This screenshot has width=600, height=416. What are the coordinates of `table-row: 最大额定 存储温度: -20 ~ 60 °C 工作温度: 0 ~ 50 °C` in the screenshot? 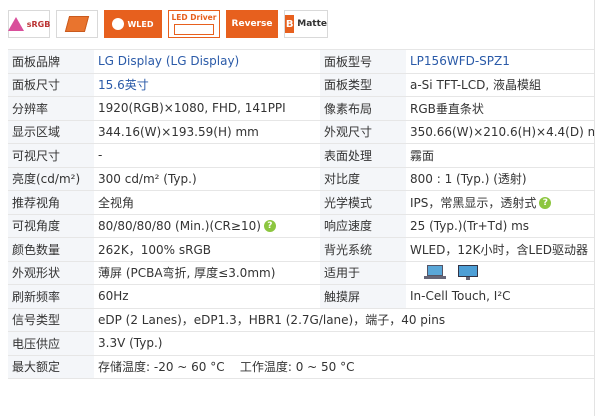 It's located at (301, 366).